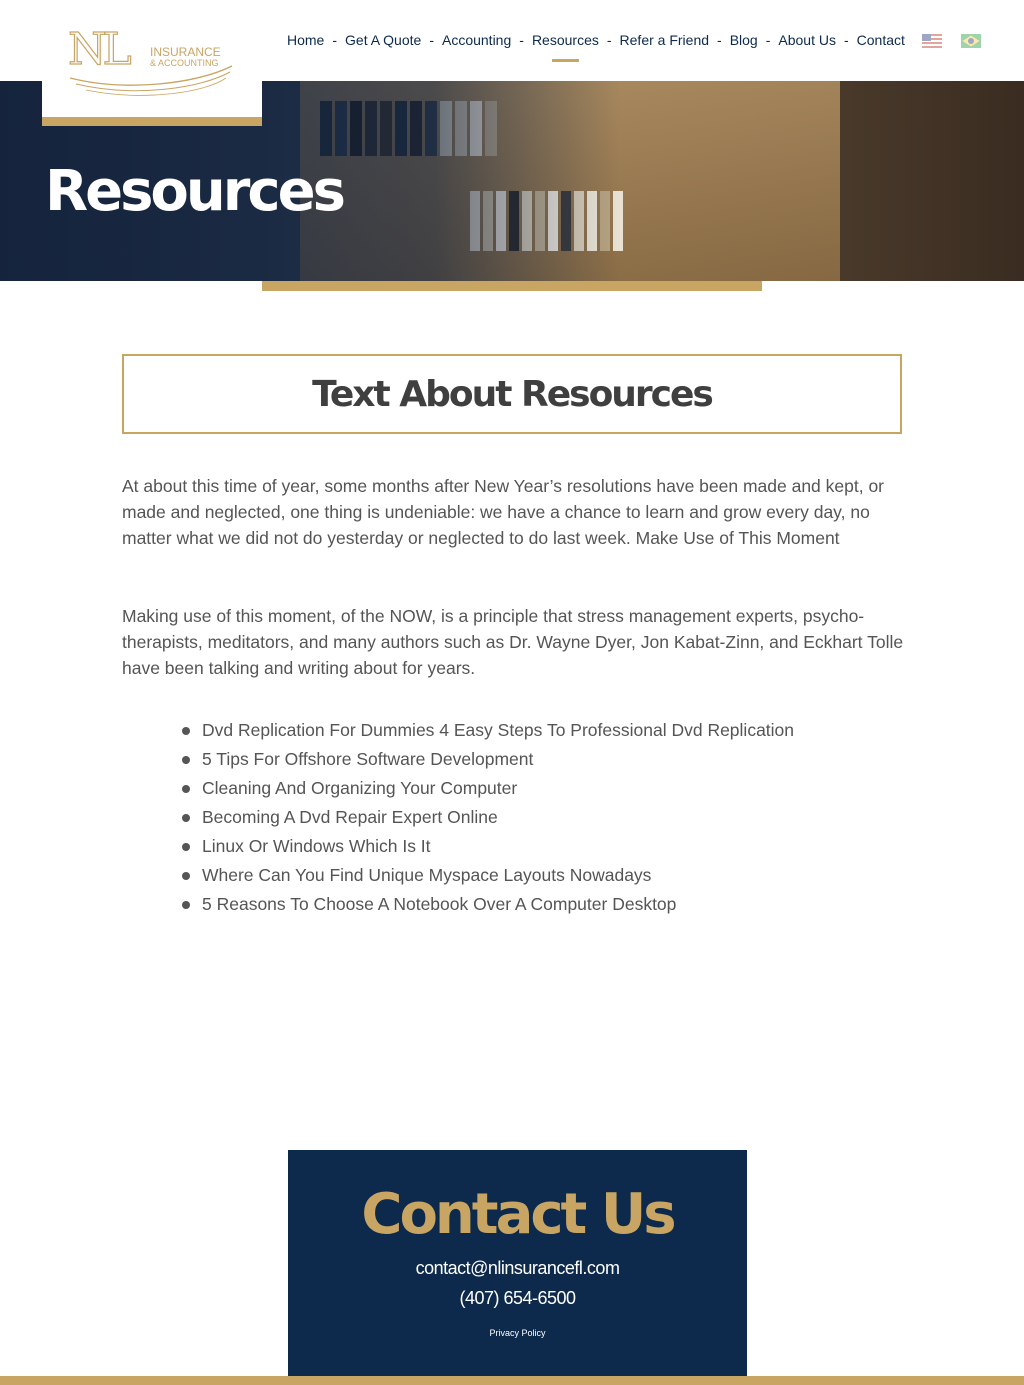 The width and height of the screenshot is (1024, 1385). I want to click on contact-heading: Contact Us, so click(518, 1214).